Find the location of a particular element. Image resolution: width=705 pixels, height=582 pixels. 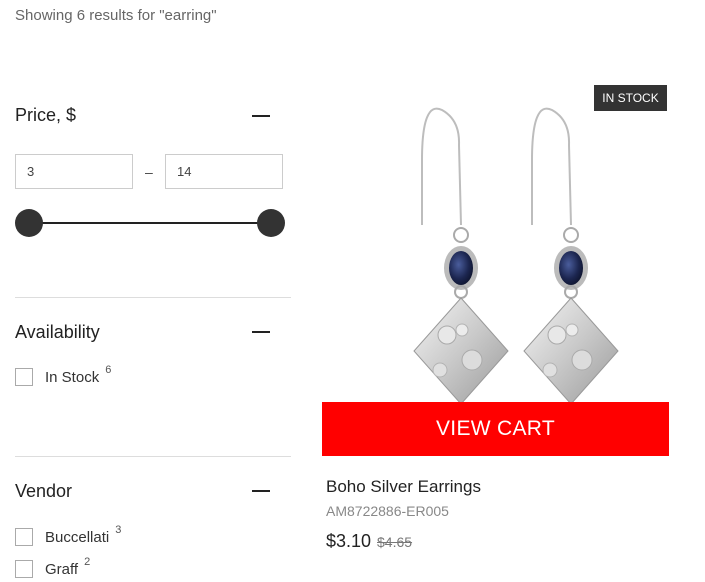

filter-option-graff: Graff 2 is located at coordinates (52, 567).